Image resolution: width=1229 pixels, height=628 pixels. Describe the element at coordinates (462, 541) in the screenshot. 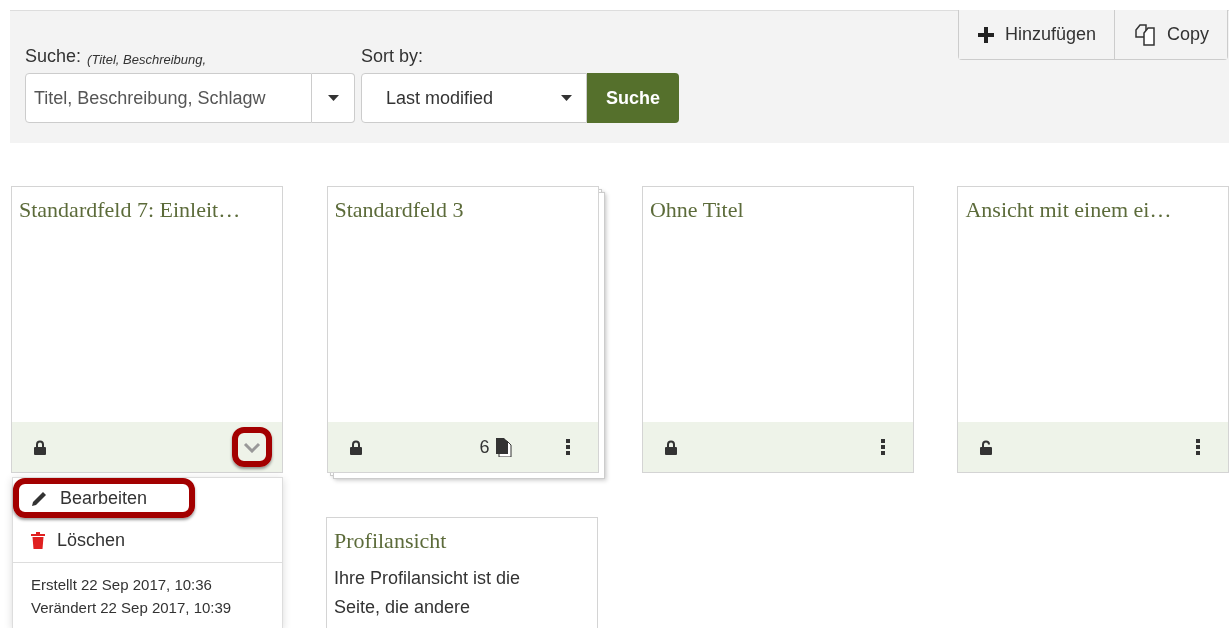

I see `card-title: Profilansicht` at that location.